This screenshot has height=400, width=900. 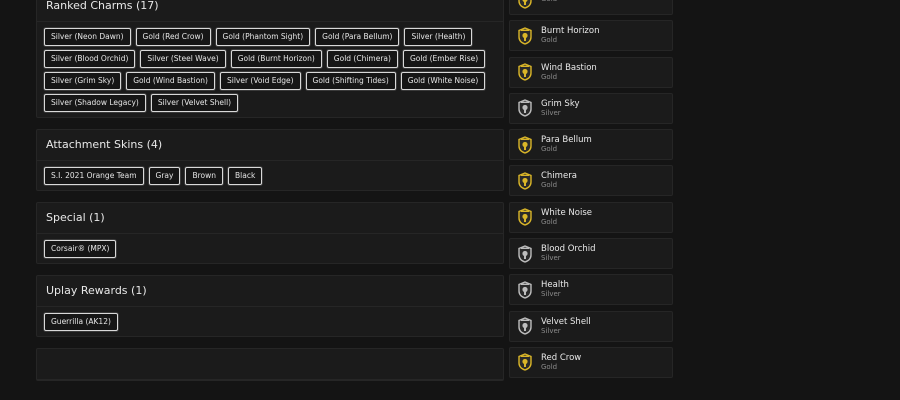 What do you see at coordinates (591, 290) in the screenshot?
I see `charm-card: Health Silver` at bounding box center [591, 290].